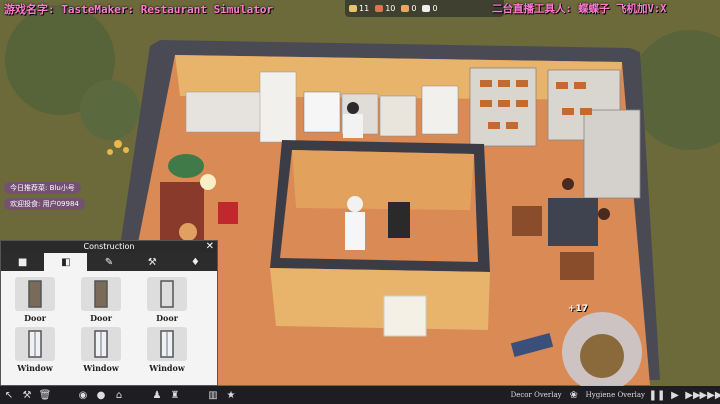 This screenshot has height=404, width=720. I want to click on window-arch-icon, so click(101, 344).